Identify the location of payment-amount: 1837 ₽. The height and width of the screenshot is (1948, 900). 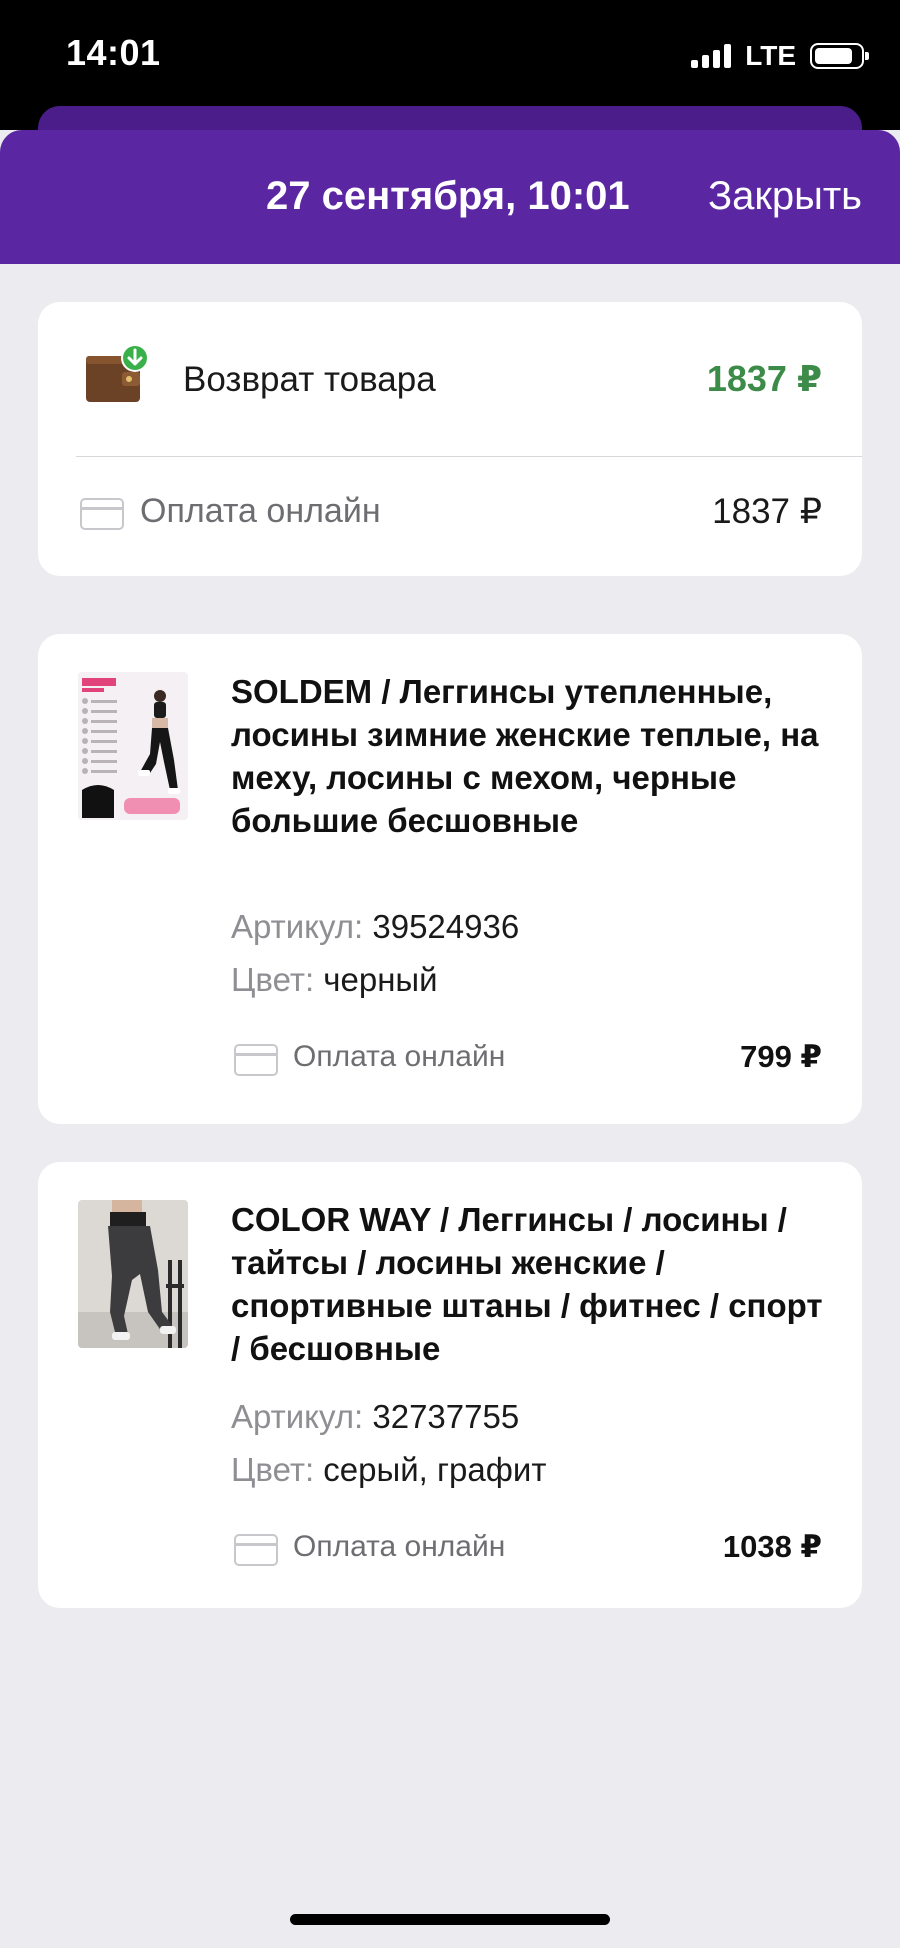
(767, 511).